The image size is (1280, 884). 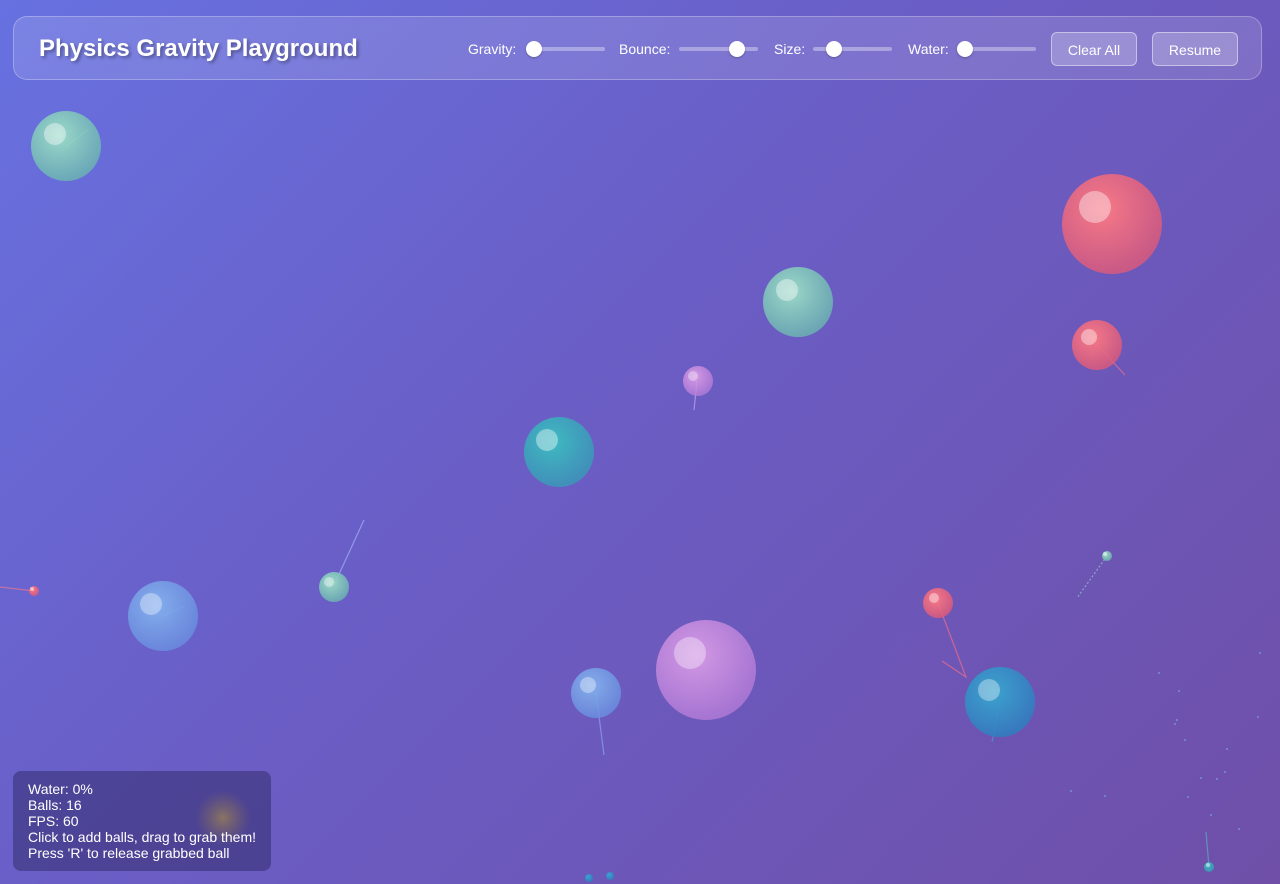 What do you see at coordinates (492, 49) in the screenshot?
I see `gravity-label: Gravity:` at bounding box center [492, 49].